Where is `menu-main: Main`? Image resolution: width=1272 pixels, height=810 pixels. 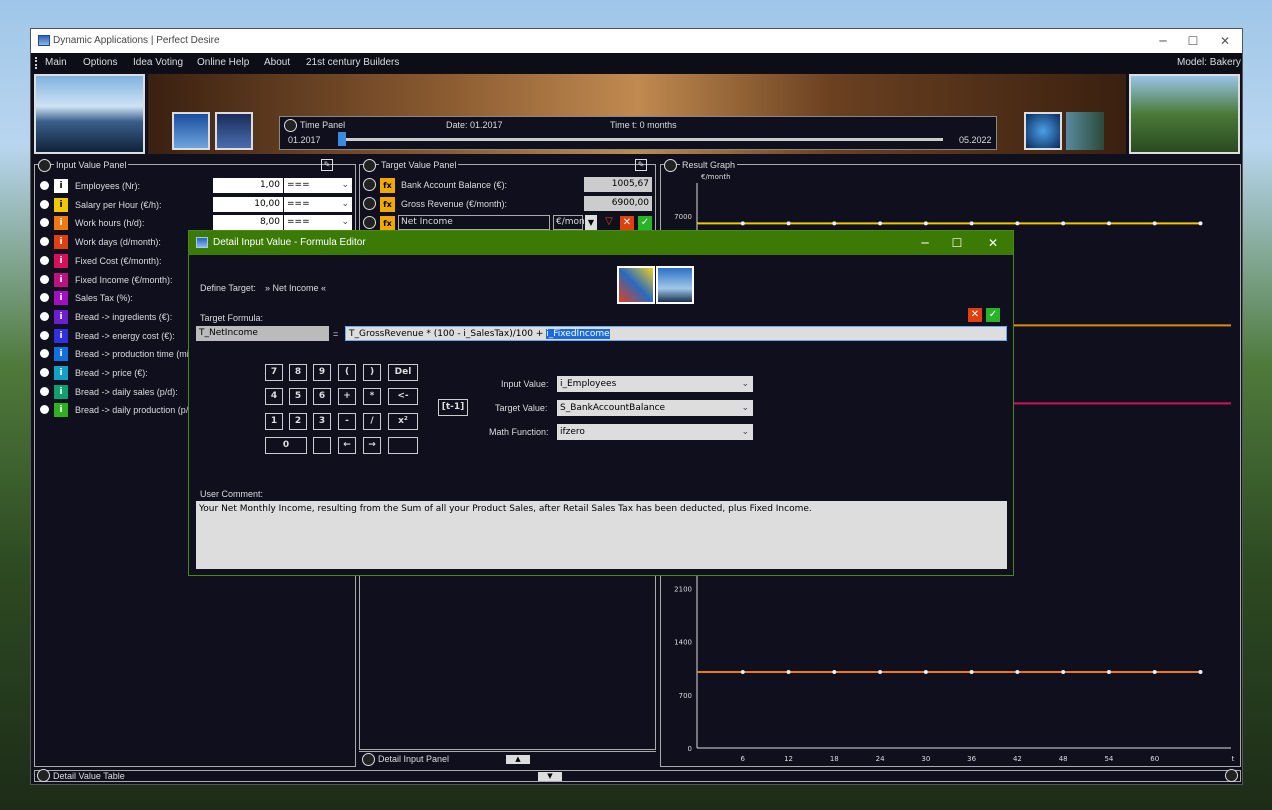 menu-main: Main is located at coordinates (56, 62).